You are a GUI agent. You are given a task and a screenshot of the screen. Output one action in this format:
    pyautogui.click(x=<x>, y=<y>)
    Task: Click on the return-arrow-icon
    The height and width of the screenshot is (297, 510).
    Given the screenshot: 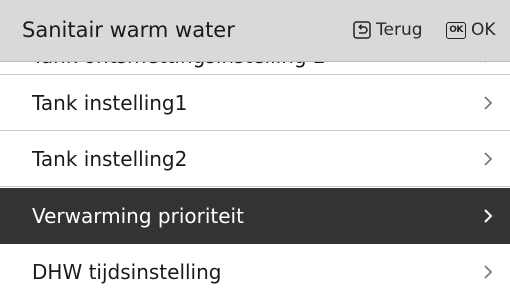 What is the action you would take?
    pyautogui.click(x=362, y=30)
    